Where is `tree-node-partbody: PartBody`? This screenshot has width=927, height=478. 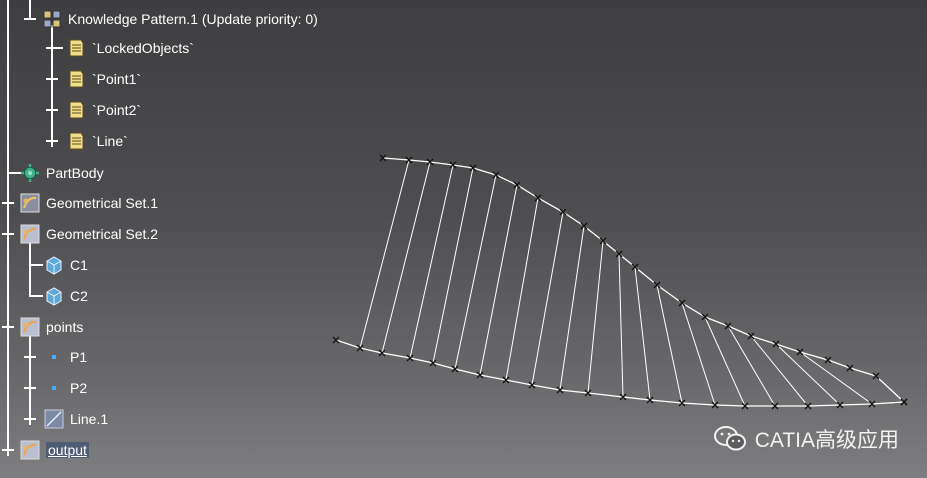 tree-node-partbody: PartBody is located at coordinates (62, 173).